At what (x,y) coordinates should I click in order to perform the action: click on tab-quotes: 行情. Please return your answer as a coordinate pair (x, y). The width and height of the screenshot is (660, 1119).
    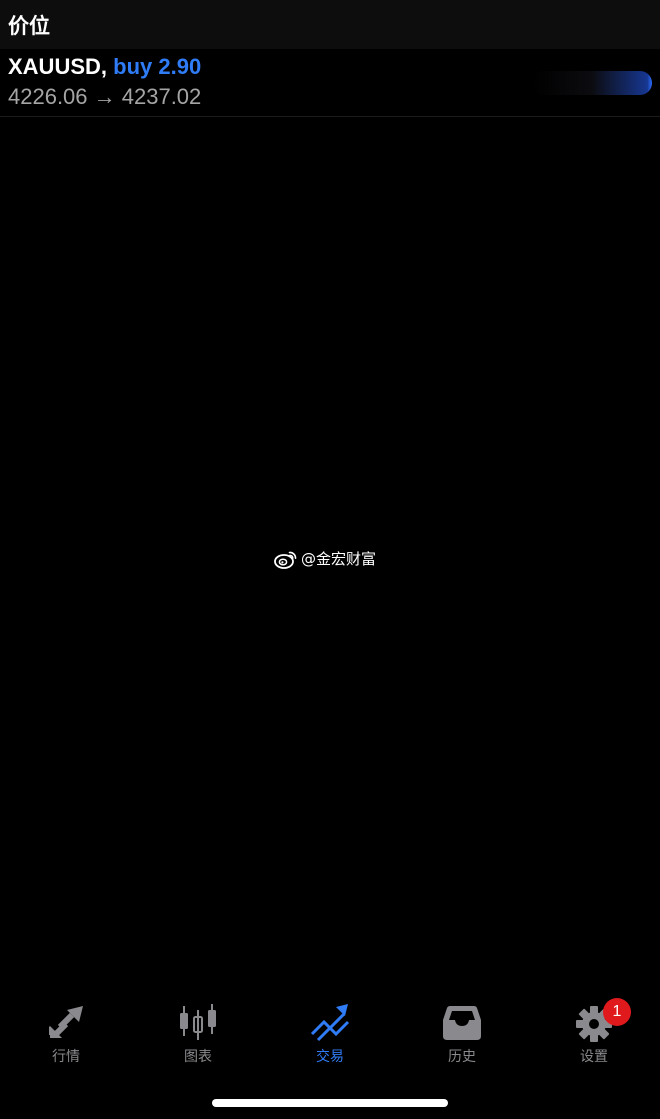
    Looking at the image, I should click on (66, 1036).